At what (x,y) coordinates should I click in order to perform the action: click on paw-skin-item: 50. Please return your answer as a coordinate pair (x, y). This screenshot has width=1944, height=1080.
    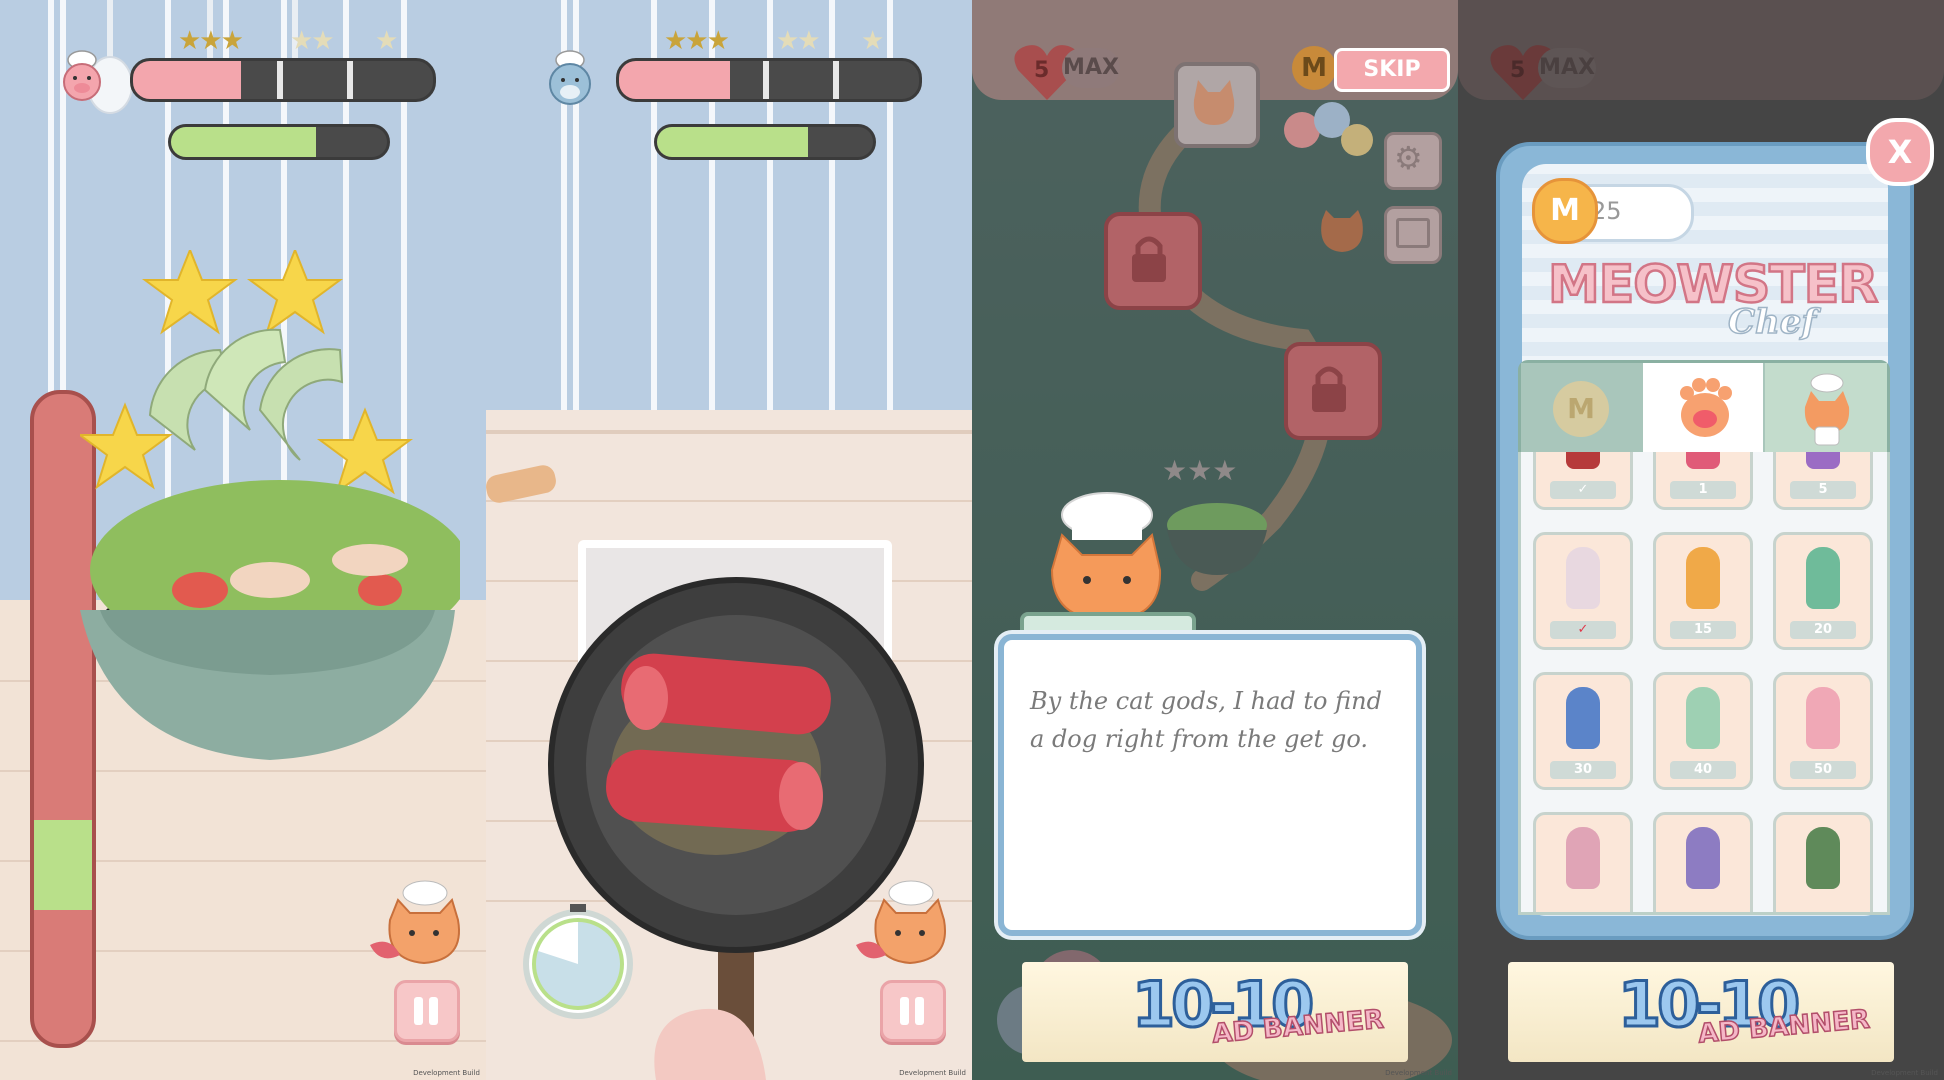
    Looking at the image, I should click on (1823, 731).